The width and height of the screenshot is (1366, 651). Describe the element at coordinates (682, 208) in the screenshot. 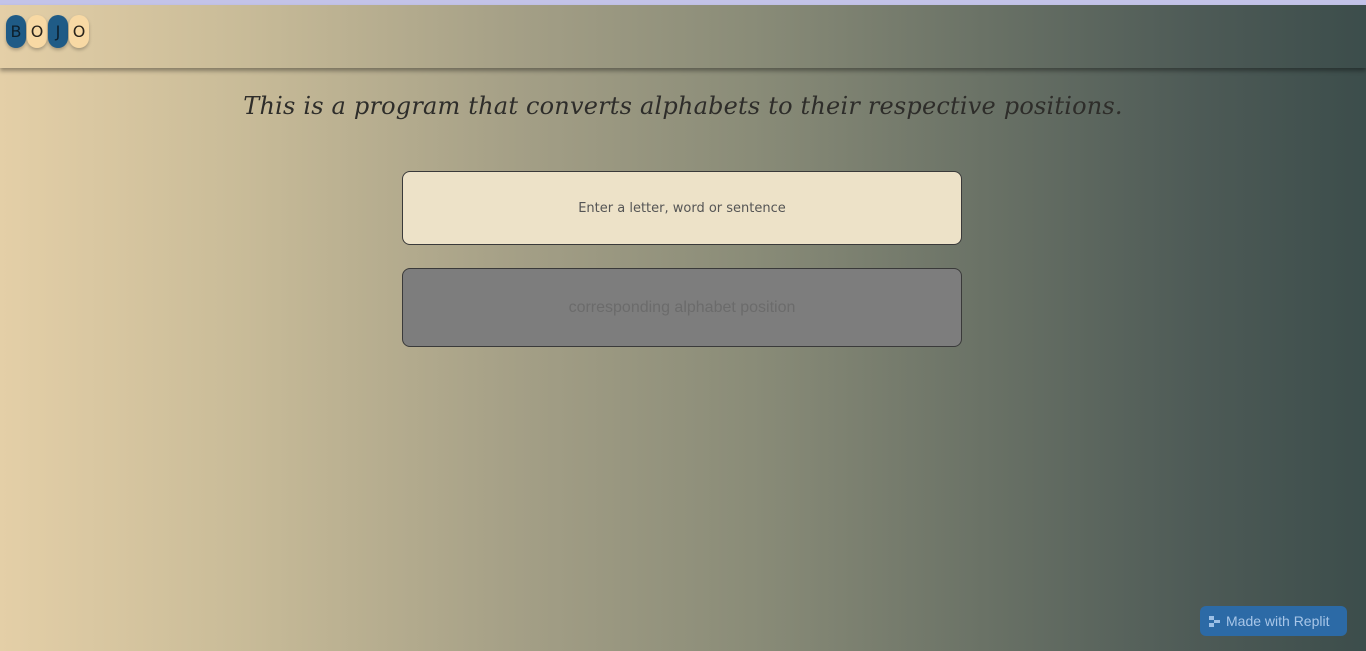

I see `letter-input` at that location.